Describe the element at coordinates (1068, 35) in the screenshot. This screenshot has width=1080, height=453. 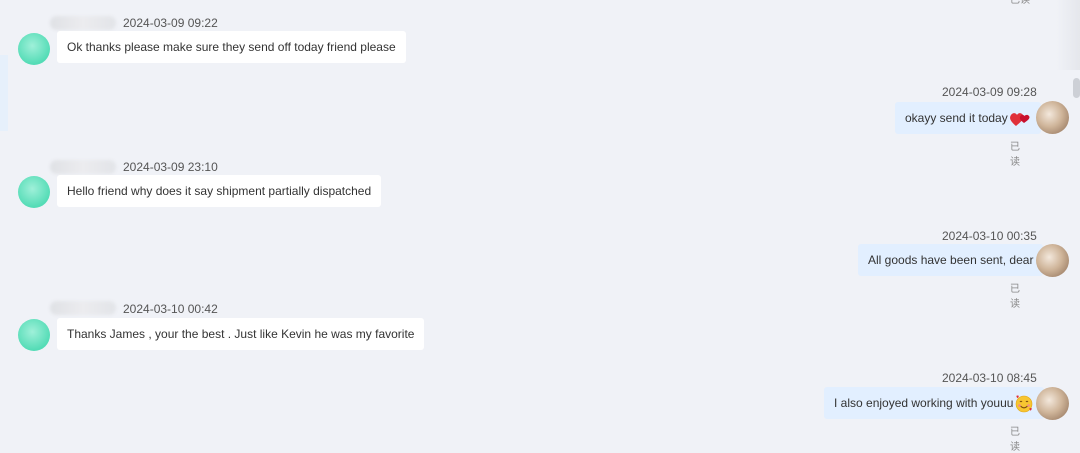
I see `scrollbar-track` at that location.